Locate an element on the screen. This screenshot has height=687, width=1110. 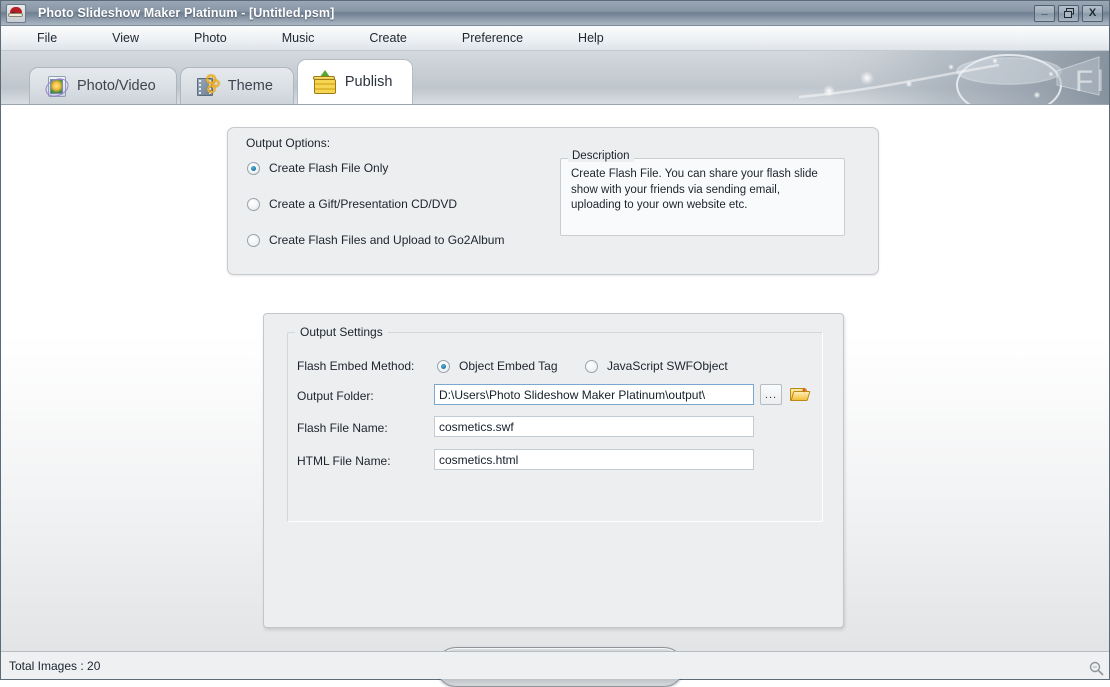
tab-photo-video: Photo/Video is located at coordinates (103, 85).